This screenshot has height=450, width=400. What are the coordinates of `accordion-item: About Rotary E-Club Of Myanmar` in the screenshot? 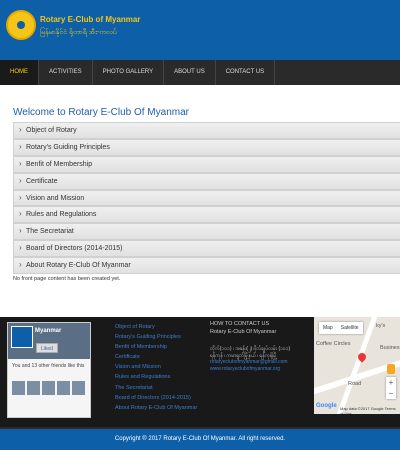 It's located at (206, 266).